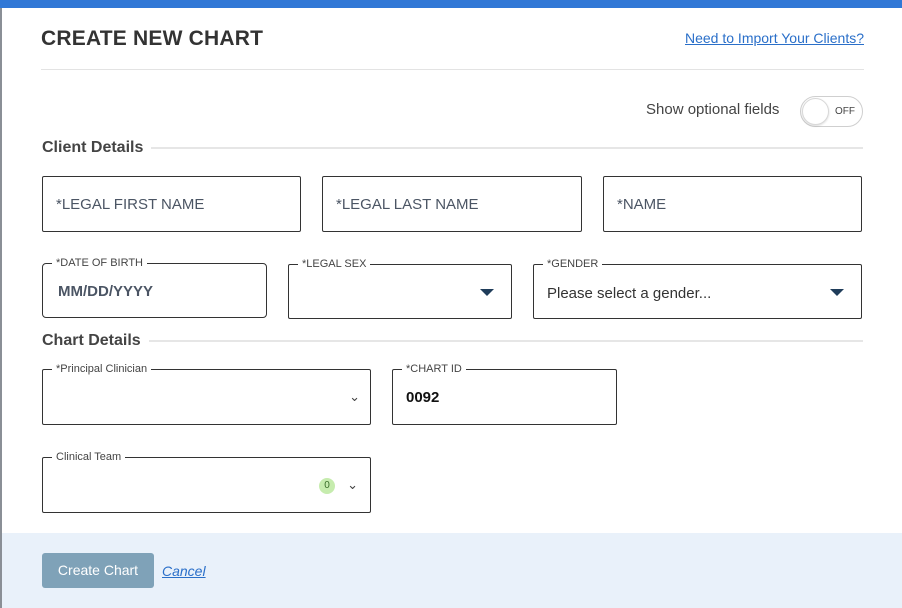  Describe the element at coordinates (573, 264) in the screenshot. I see `gender-label: *GENDER` at that location.